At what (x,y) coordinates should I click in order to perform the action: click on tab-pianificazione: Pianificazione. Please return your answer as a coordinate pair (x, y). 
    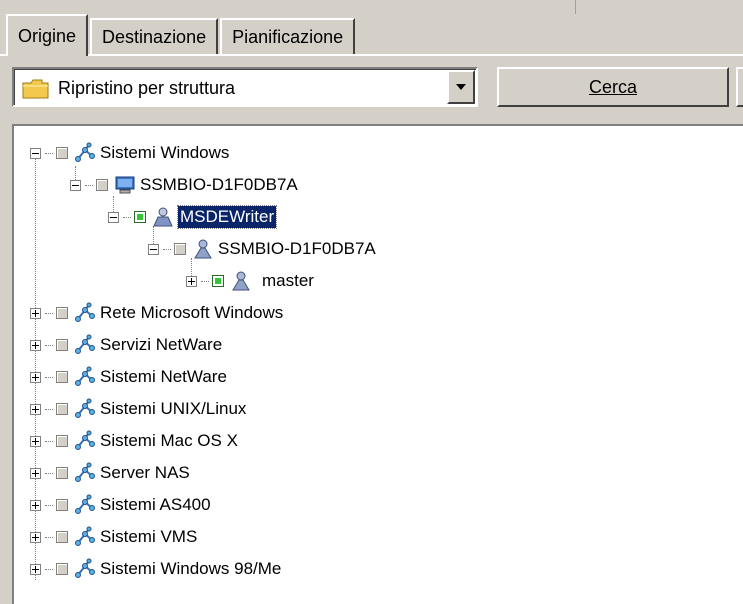
    Looking at the image, I should click on (288, 36).